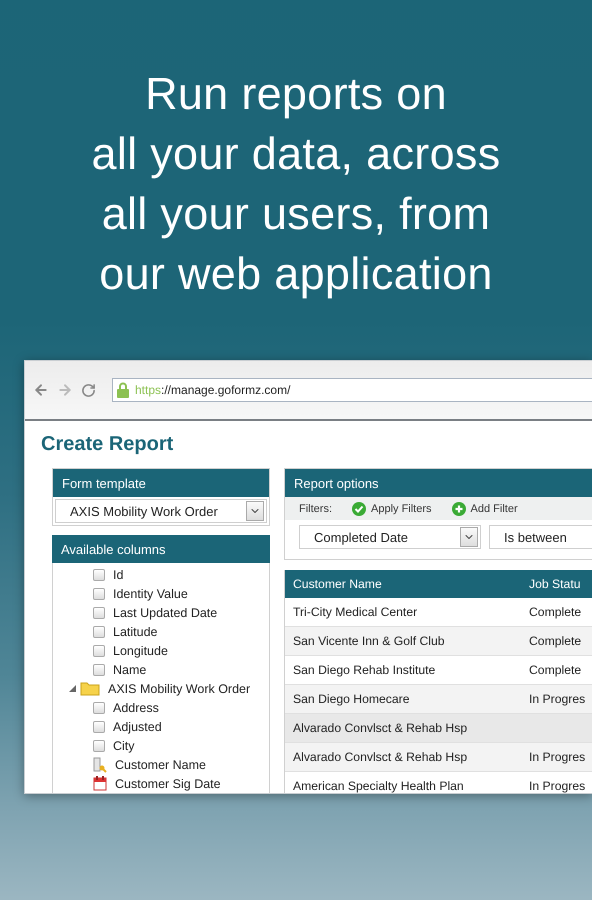 The width and height of the screenshot is (592, 900). Describe the element at coordinates (369, 641) in the screenshot. I see `table-cell-text: San Vicente Inn & Golf Club` at that location.